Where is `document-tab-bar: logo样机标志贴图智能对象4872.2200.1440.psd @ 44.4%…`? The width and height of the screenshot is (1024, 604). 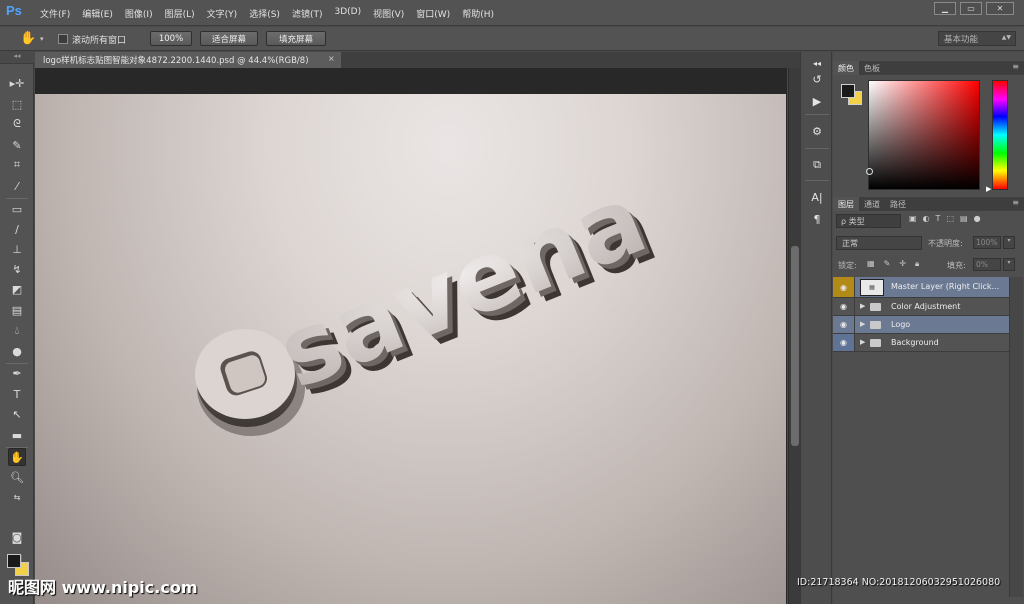
document-tab-bar: logo样机标志贴图智能对象4872.2200.1440.psd @ 44.4%… is located at coordinates (417, 60).